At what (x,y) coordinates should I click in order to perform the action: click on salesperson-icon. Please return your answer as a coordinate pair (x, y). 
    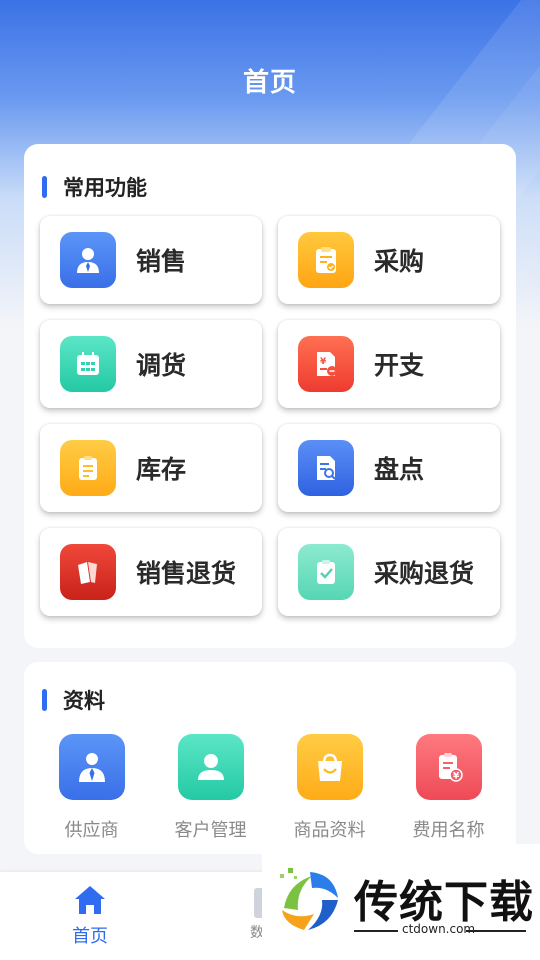
    Looking at the image, I should click on (88, 260).